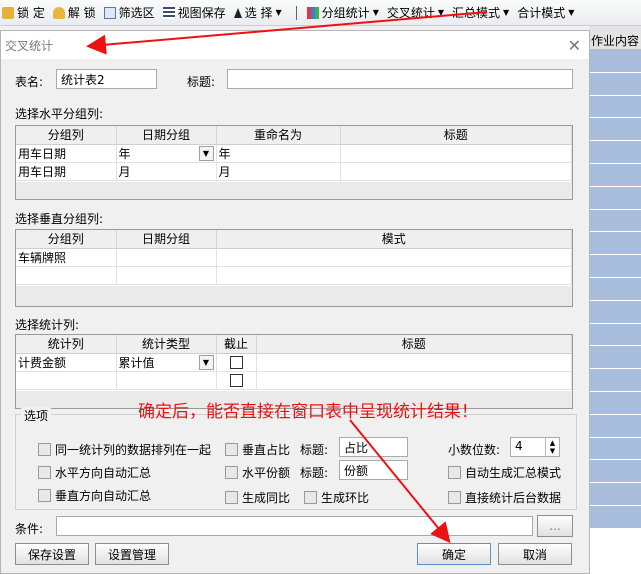 Image resolution: width=641 pixels, height=574 pixels. What do you see at coordinates (74, 13) in the screenshot?
I see `unlock-button: 解 锁` at bounding box center [74, 13].